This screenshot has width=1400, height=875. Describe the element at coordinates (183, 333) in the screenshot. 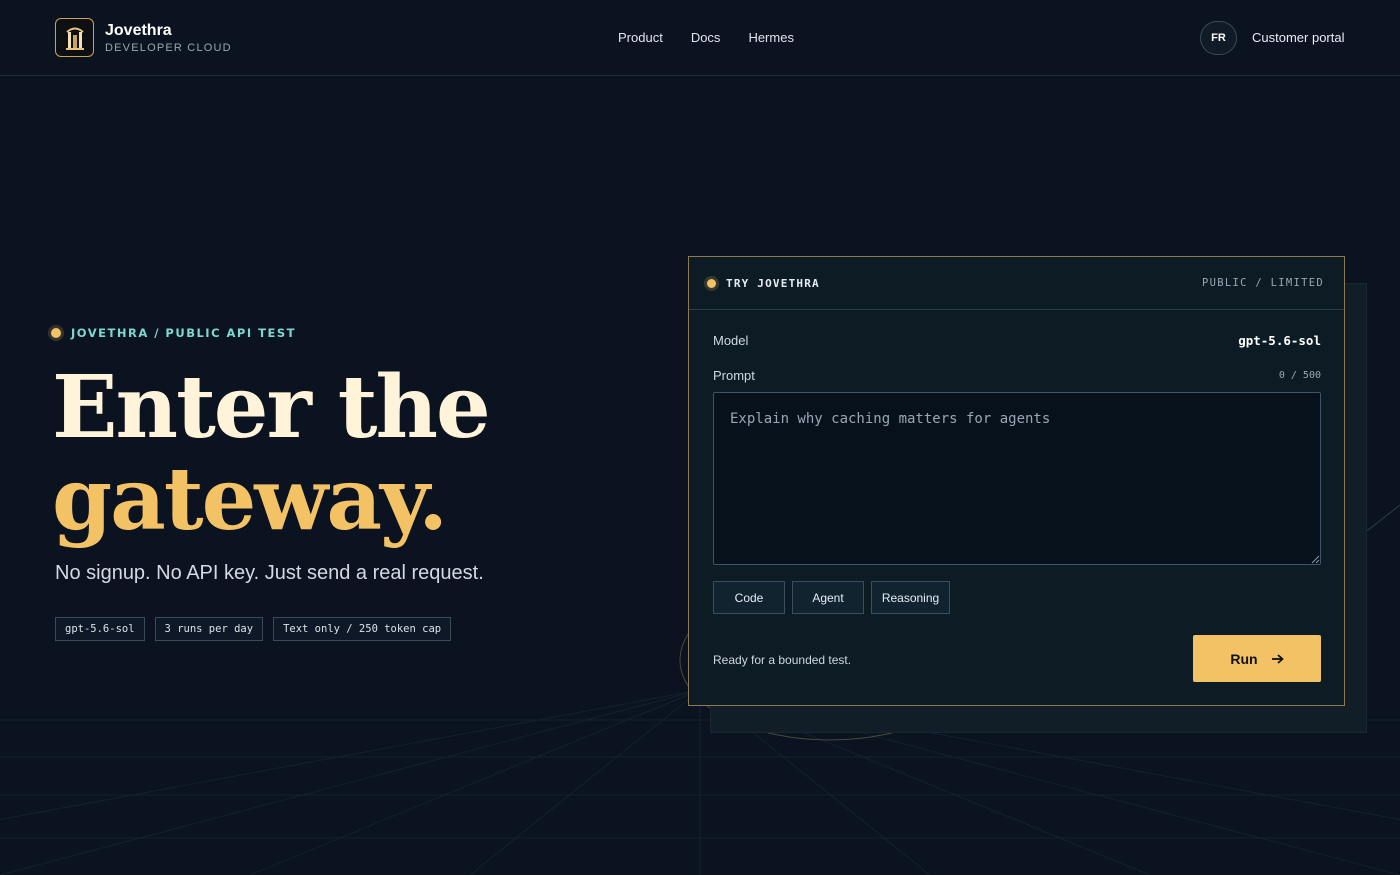

I see `eyebrow-label: JOVETHRA / PUBLIC API TEST` at that location.